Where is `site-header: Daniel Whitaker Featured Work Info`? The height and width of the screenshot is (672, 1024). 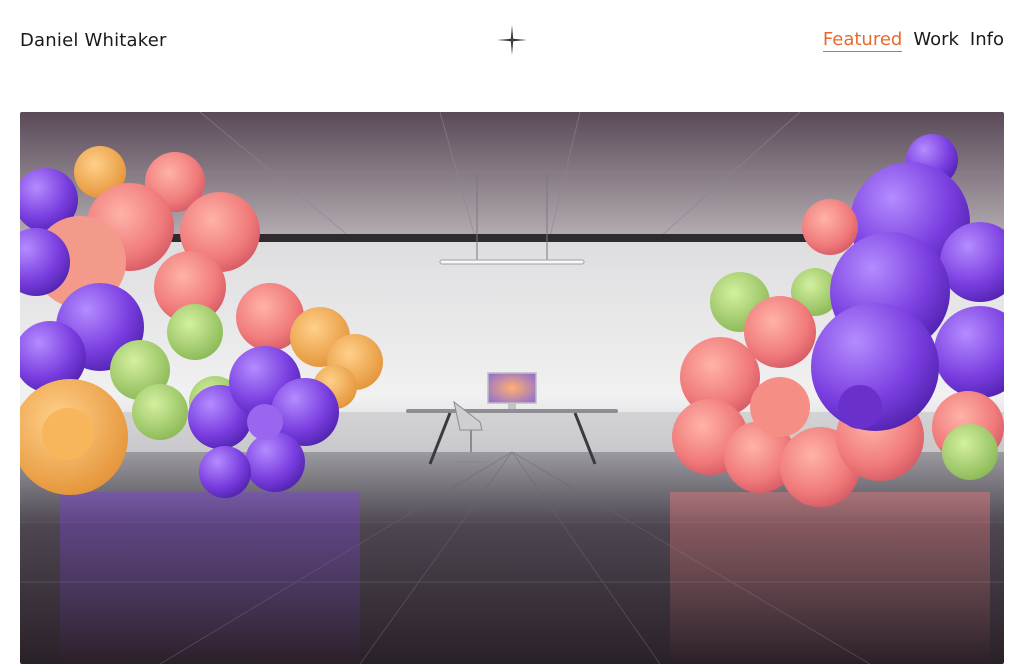
site-header: Daniel Whitaker Featured Work Info is located at coordinates (512, 40).